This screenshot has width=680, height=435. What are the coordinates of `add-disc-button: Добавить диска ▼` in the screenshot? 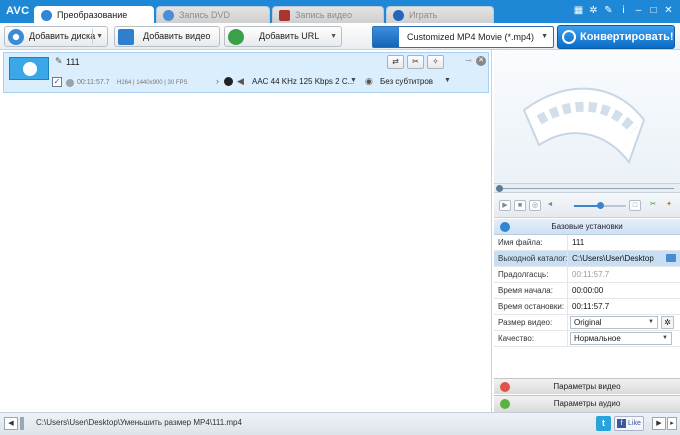 It's located at (56, 36).